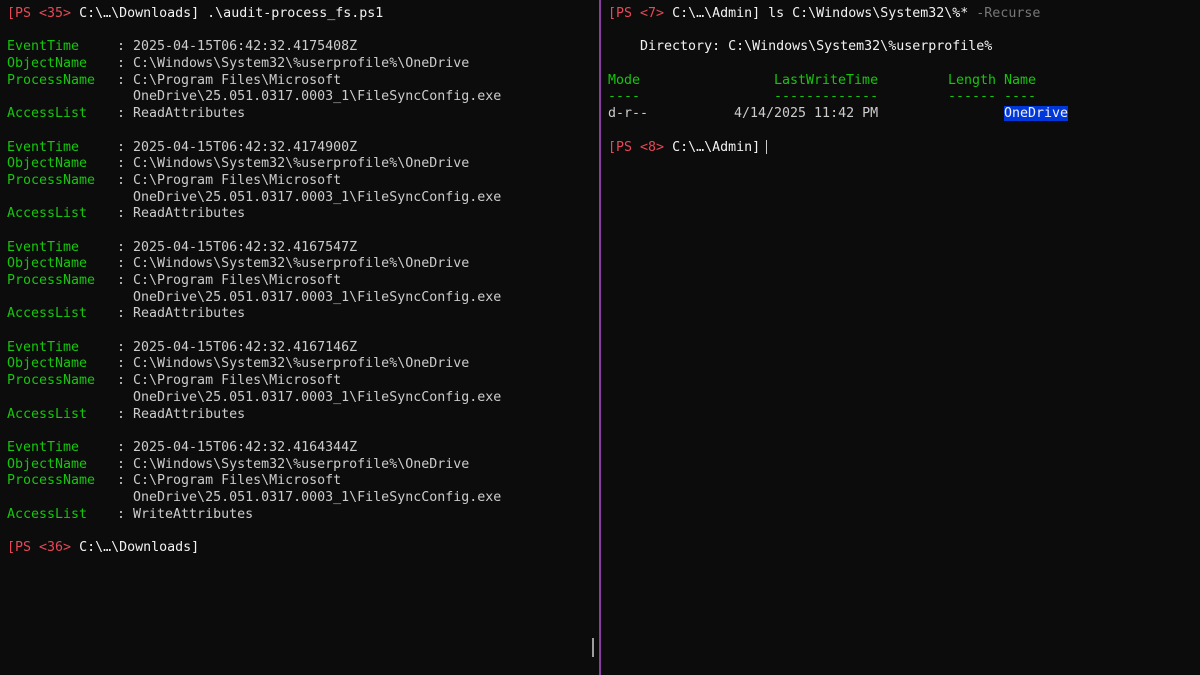  What do you see at coordinates (245, 347) in the screenshot?
I see `event-time-value: 2025-04-15T06:42:32.4167146Z` at bounding box center [245, 347].